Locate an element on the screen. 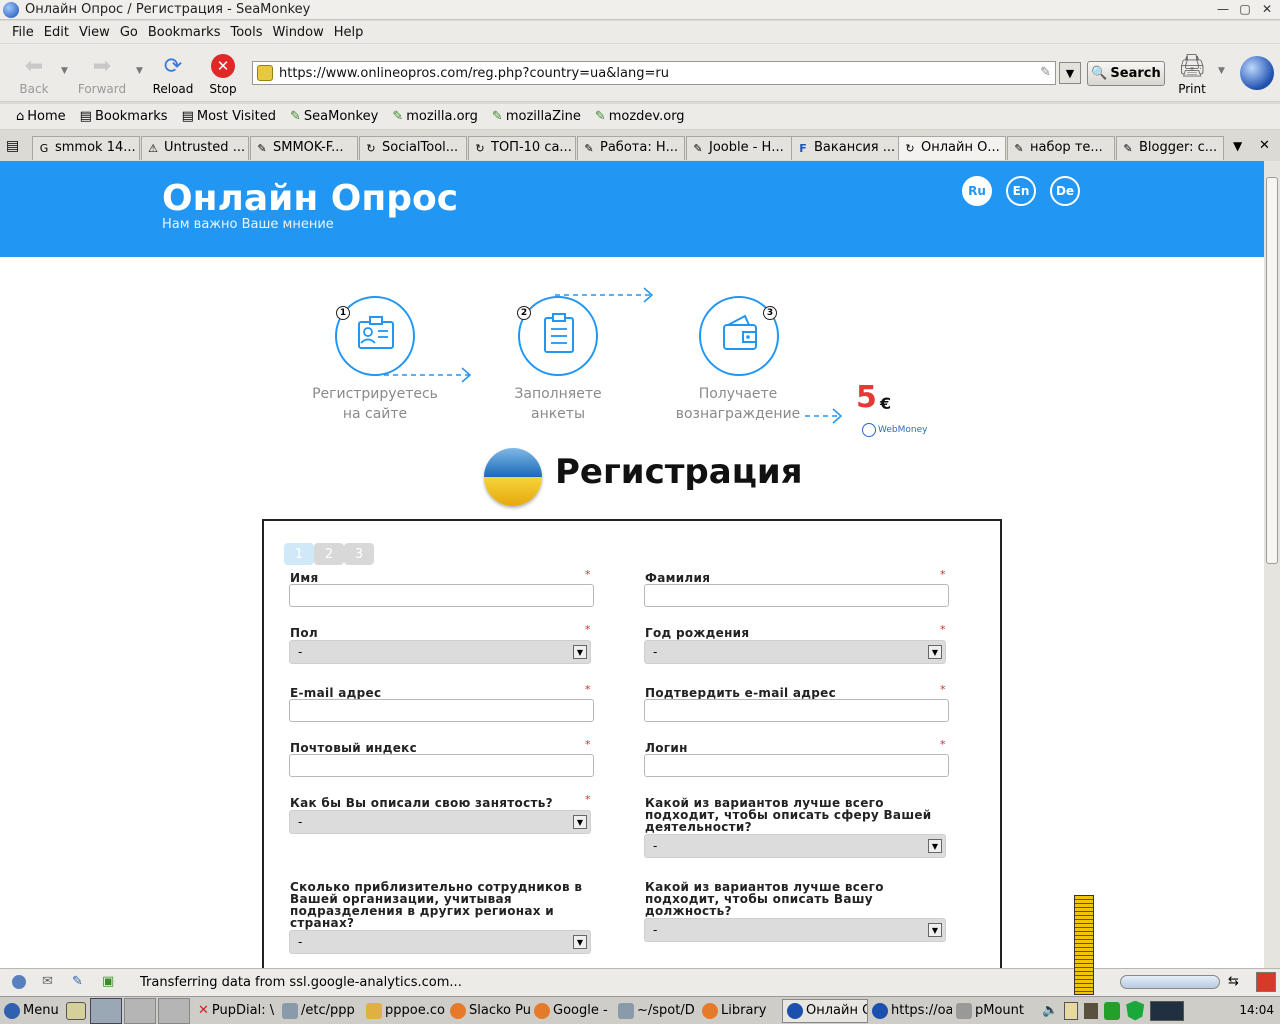 This screenshot has width=1280, height=1024. network-meter is located at coordinates (1084, 945).